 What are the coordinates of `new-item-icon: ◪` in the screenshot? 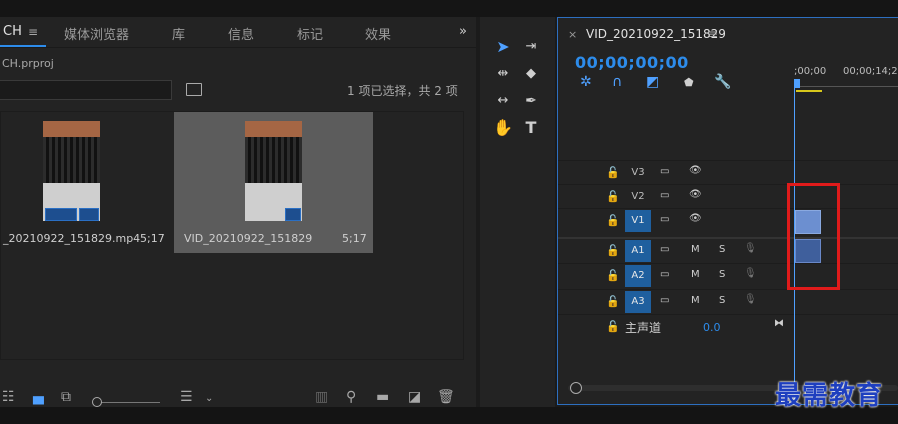 It's located at (414, 397).